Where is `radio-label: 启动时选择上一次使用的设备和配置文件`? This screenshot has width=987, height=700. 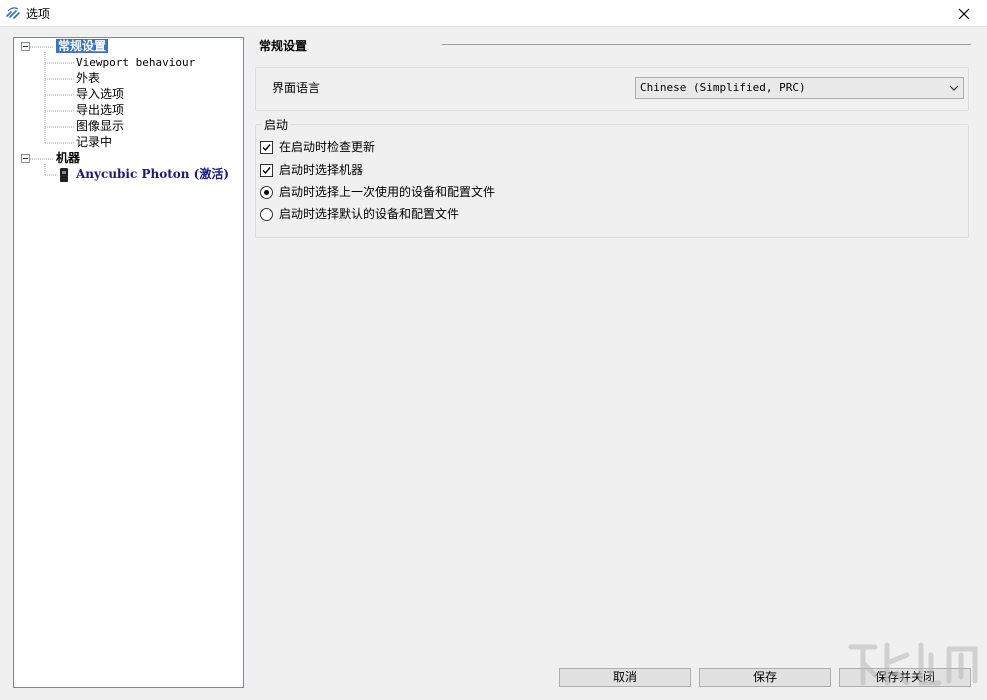
radio-label: 启动时选择上一次使用的设备和配置文件 is located at coordinates (387, 192).